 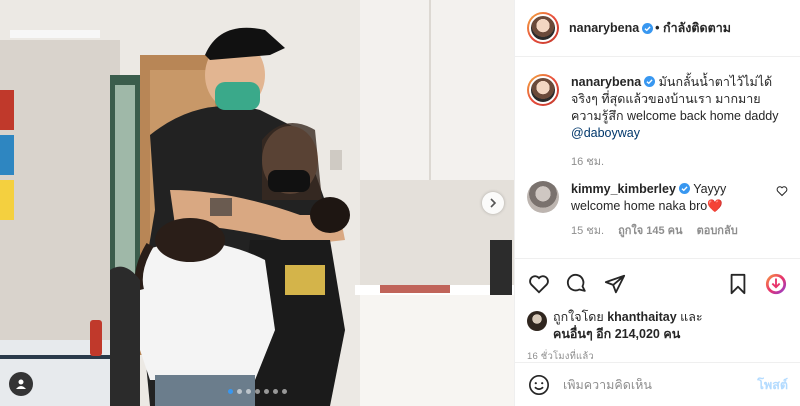 I want to click on bookmark-icon, so click(x=738, y=284).